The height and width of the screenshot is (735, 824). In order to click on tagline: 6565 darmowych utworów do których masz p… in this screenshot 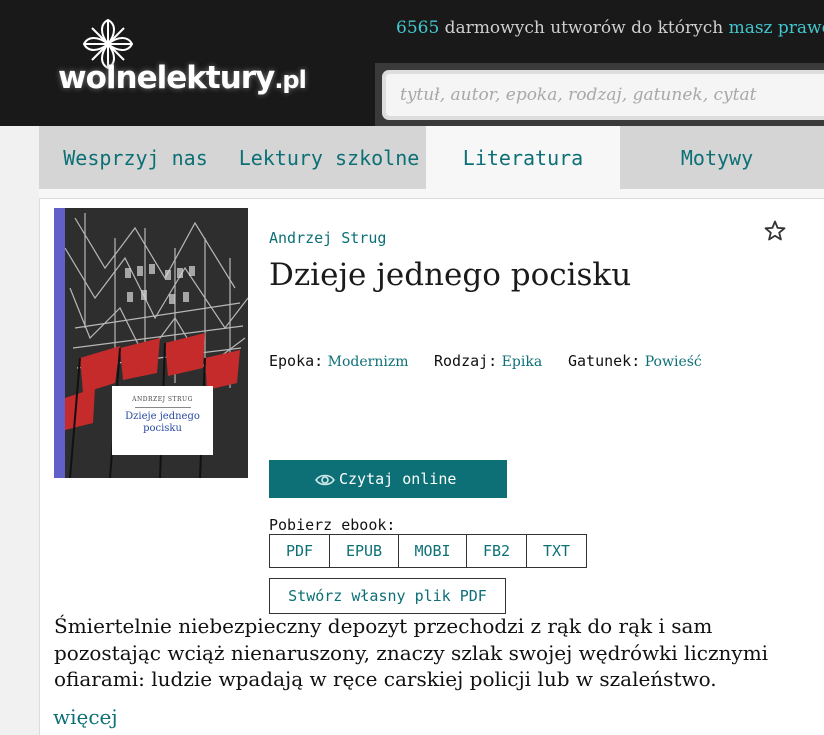, I will do `click(610, 28)`.